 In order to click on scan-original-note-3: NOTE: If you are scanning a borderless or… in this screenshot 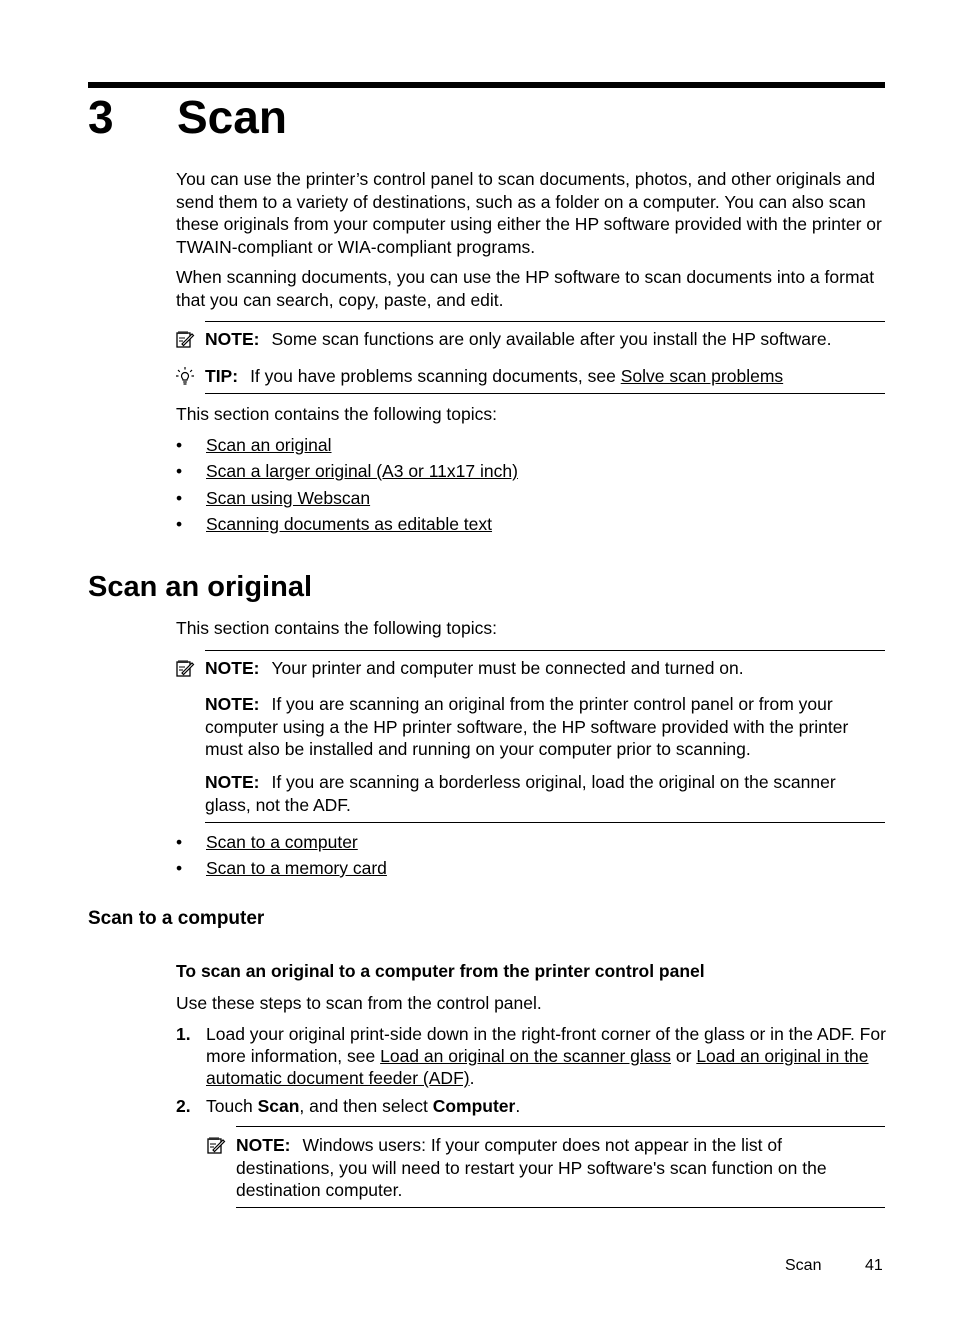, I will do `click(545, 793)`.